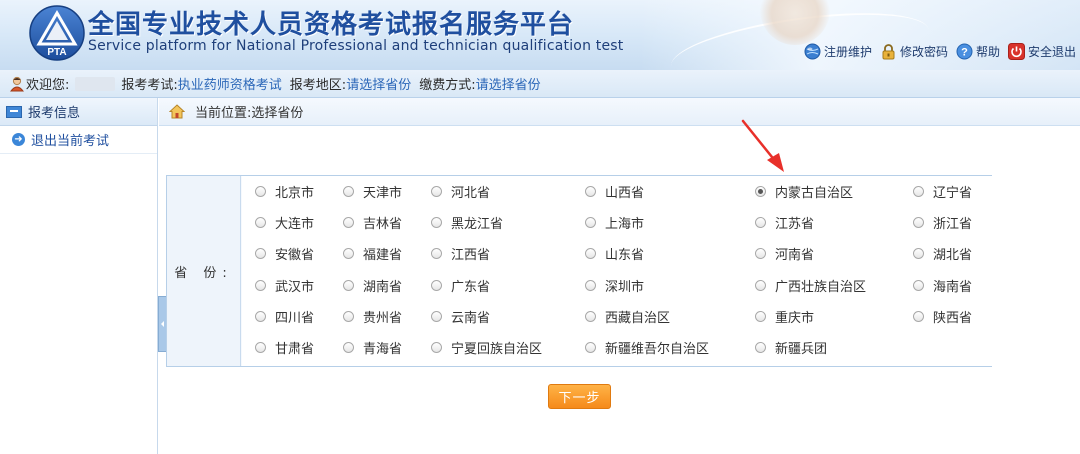 Image resolution: width=1080 pixels, height=454 pixels. What do you see at coordinates (942, 191) in the screenshot?
I see `province-option: 辽宁省` at bounding box center [942, 191].